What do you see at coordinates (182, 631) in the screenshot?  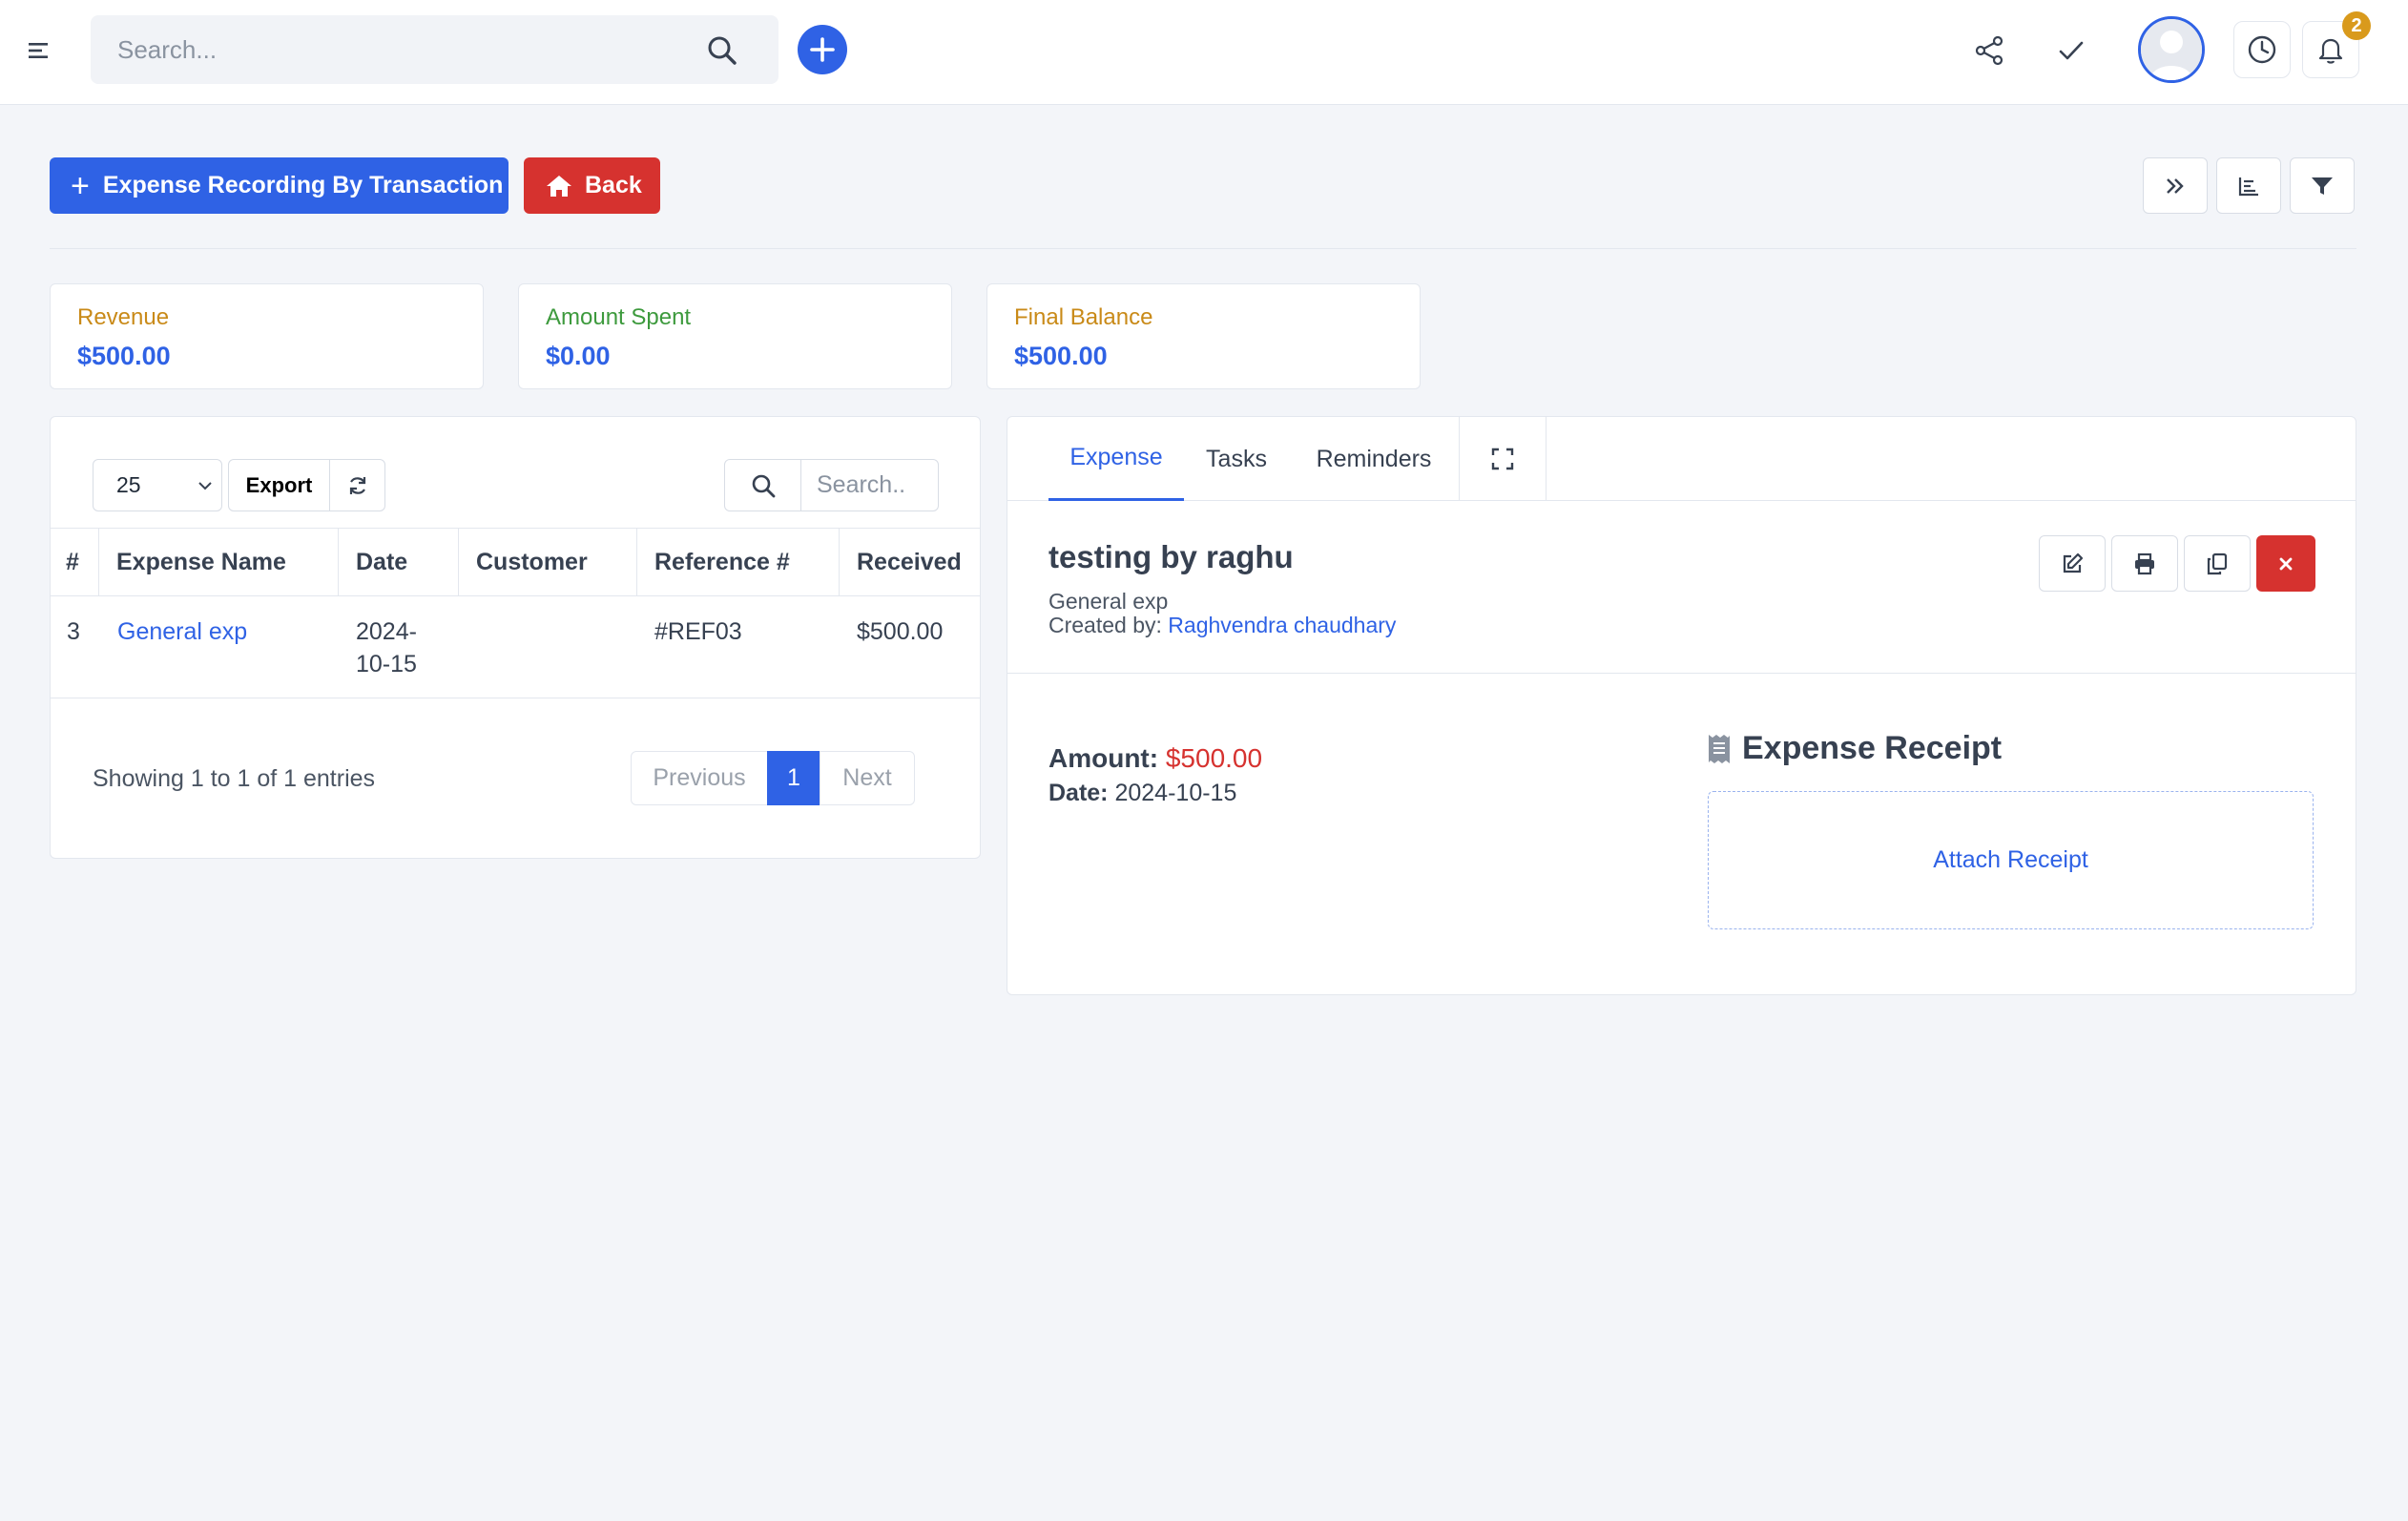 I see `expense-name-link: General exp` at bounding box center [182, 631].